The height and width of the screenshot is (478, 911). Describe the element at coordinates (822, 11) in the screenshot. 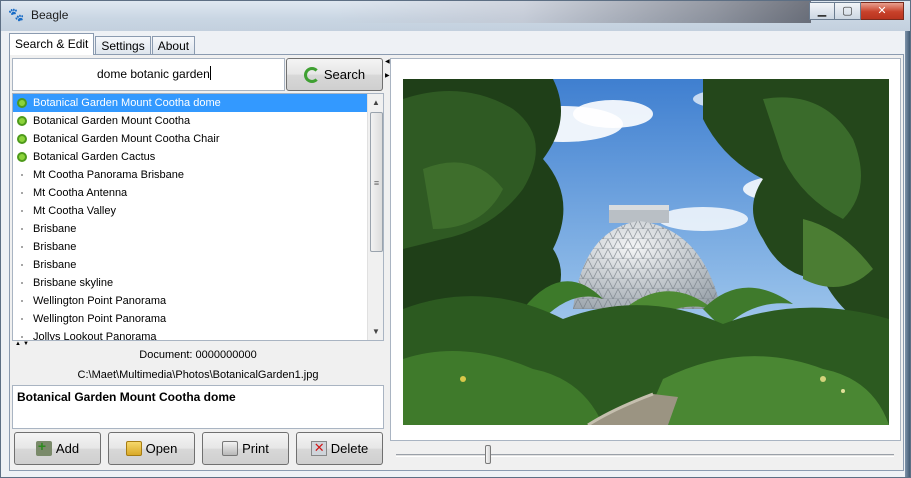

I see `minimize-button: ▁` at that location.